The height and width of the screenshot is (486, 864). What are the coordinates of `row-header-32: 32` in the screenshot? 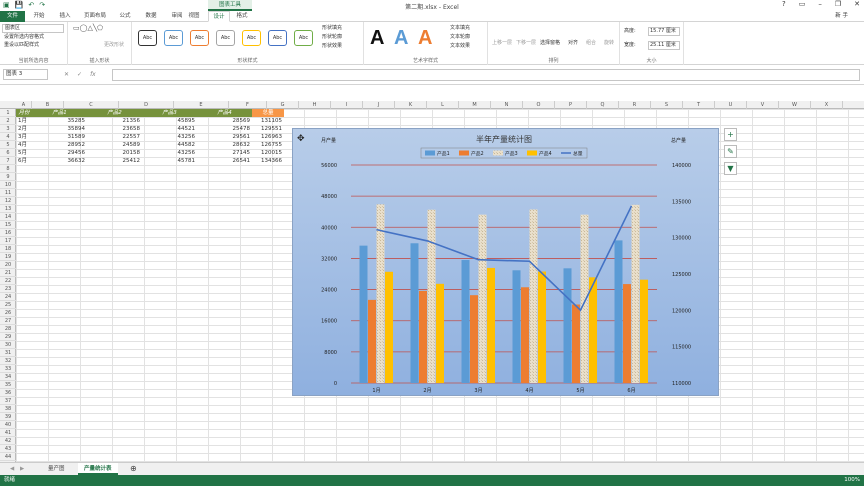 It's located at (8, 361).